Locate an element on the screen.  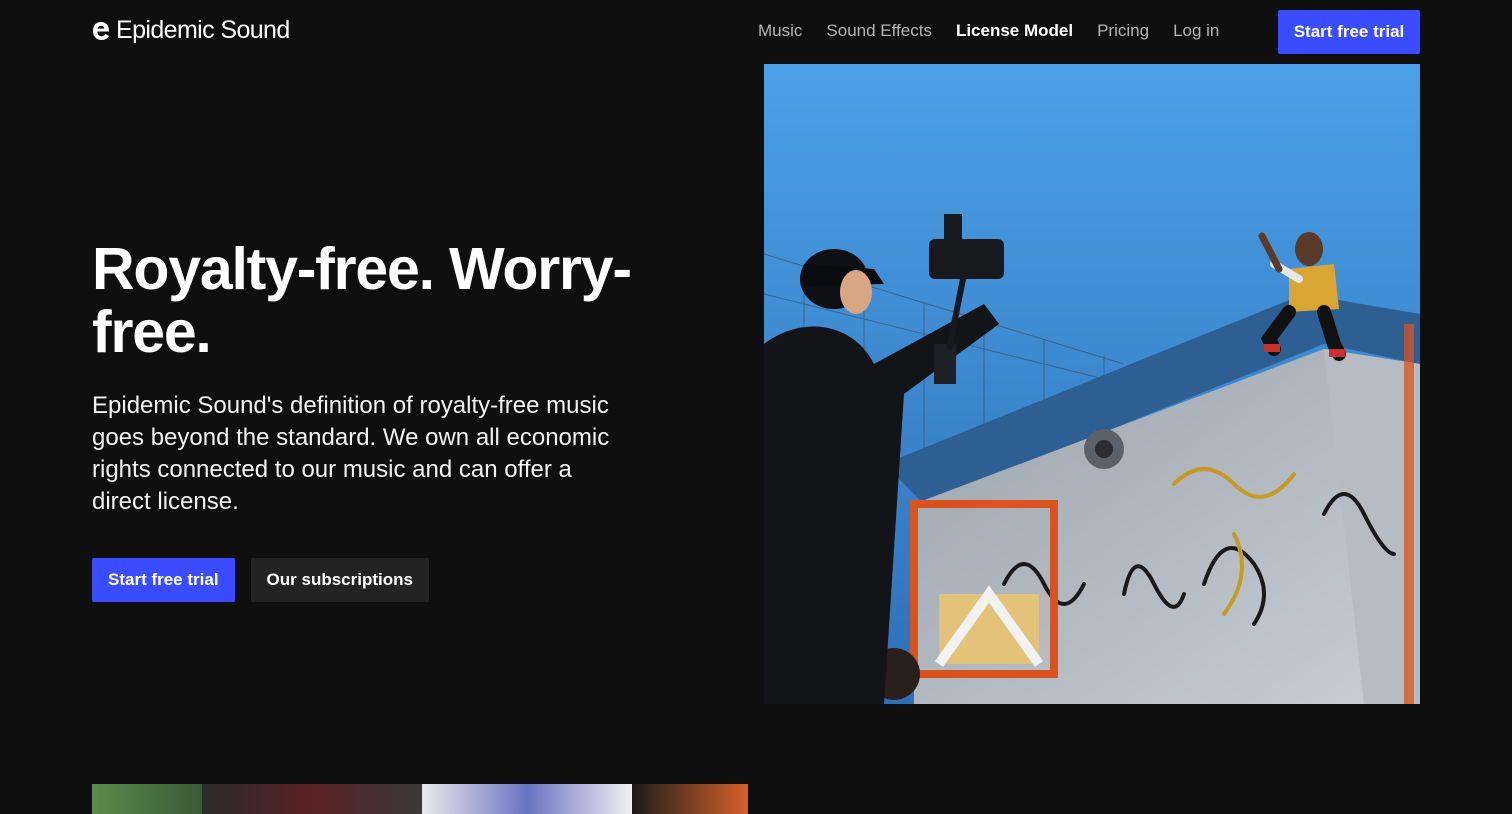
brand-logo: Epidemic Sound is located at coordinates (191, 30).